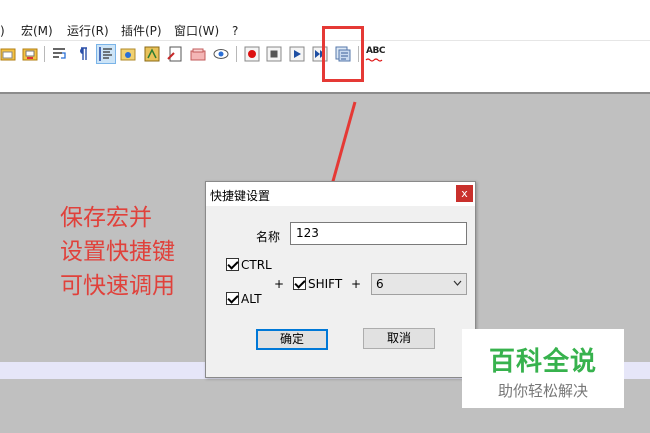 The width and height of the screenshot is (650, 433). Describe the element at coordinates (82, 54) in the screenshot. I see `pilcrow-icon` at that location.